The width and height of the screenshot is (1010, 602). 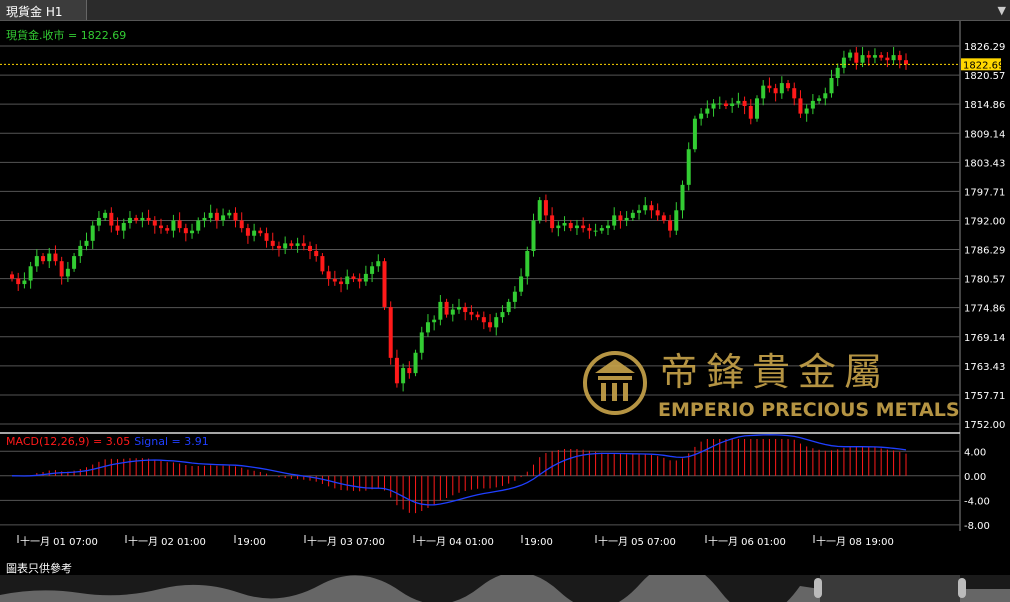 I want to click on chevron-down-icon: ▼, so click(x=1002, y=10).